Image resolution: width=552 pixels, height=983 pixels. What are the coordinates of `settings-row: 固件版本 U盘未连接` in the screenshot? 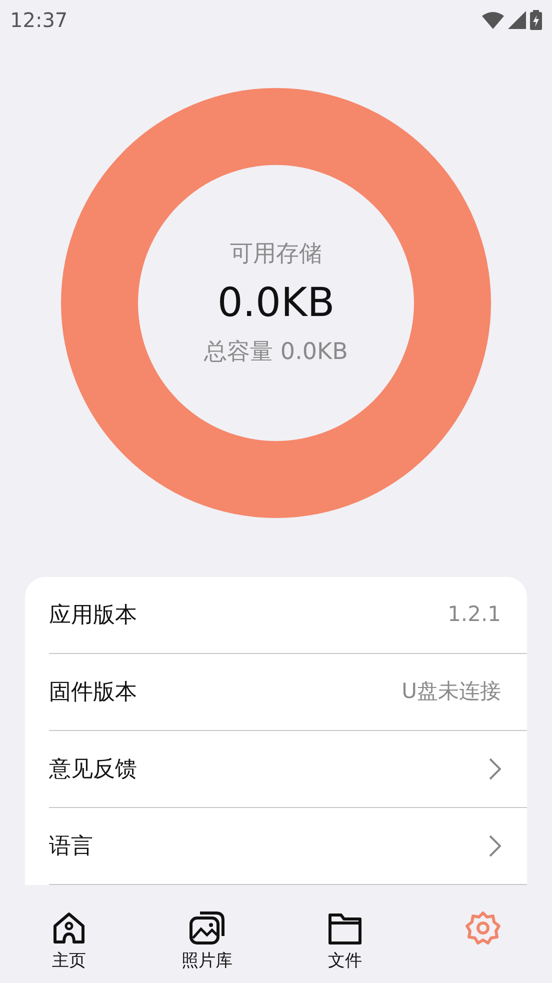 It's located at (288, 692).